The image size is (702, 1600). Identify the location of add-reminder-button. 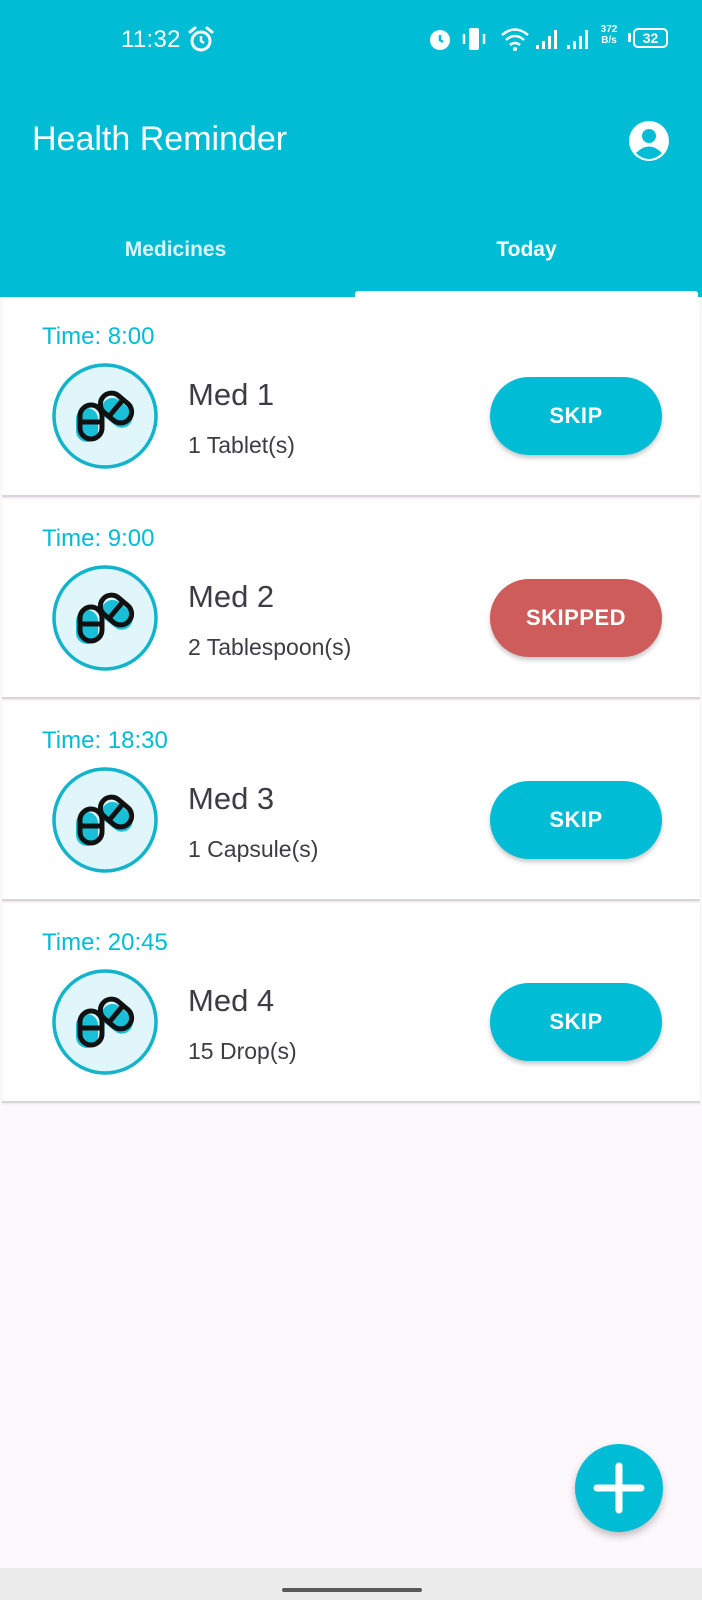
(619, 1488).